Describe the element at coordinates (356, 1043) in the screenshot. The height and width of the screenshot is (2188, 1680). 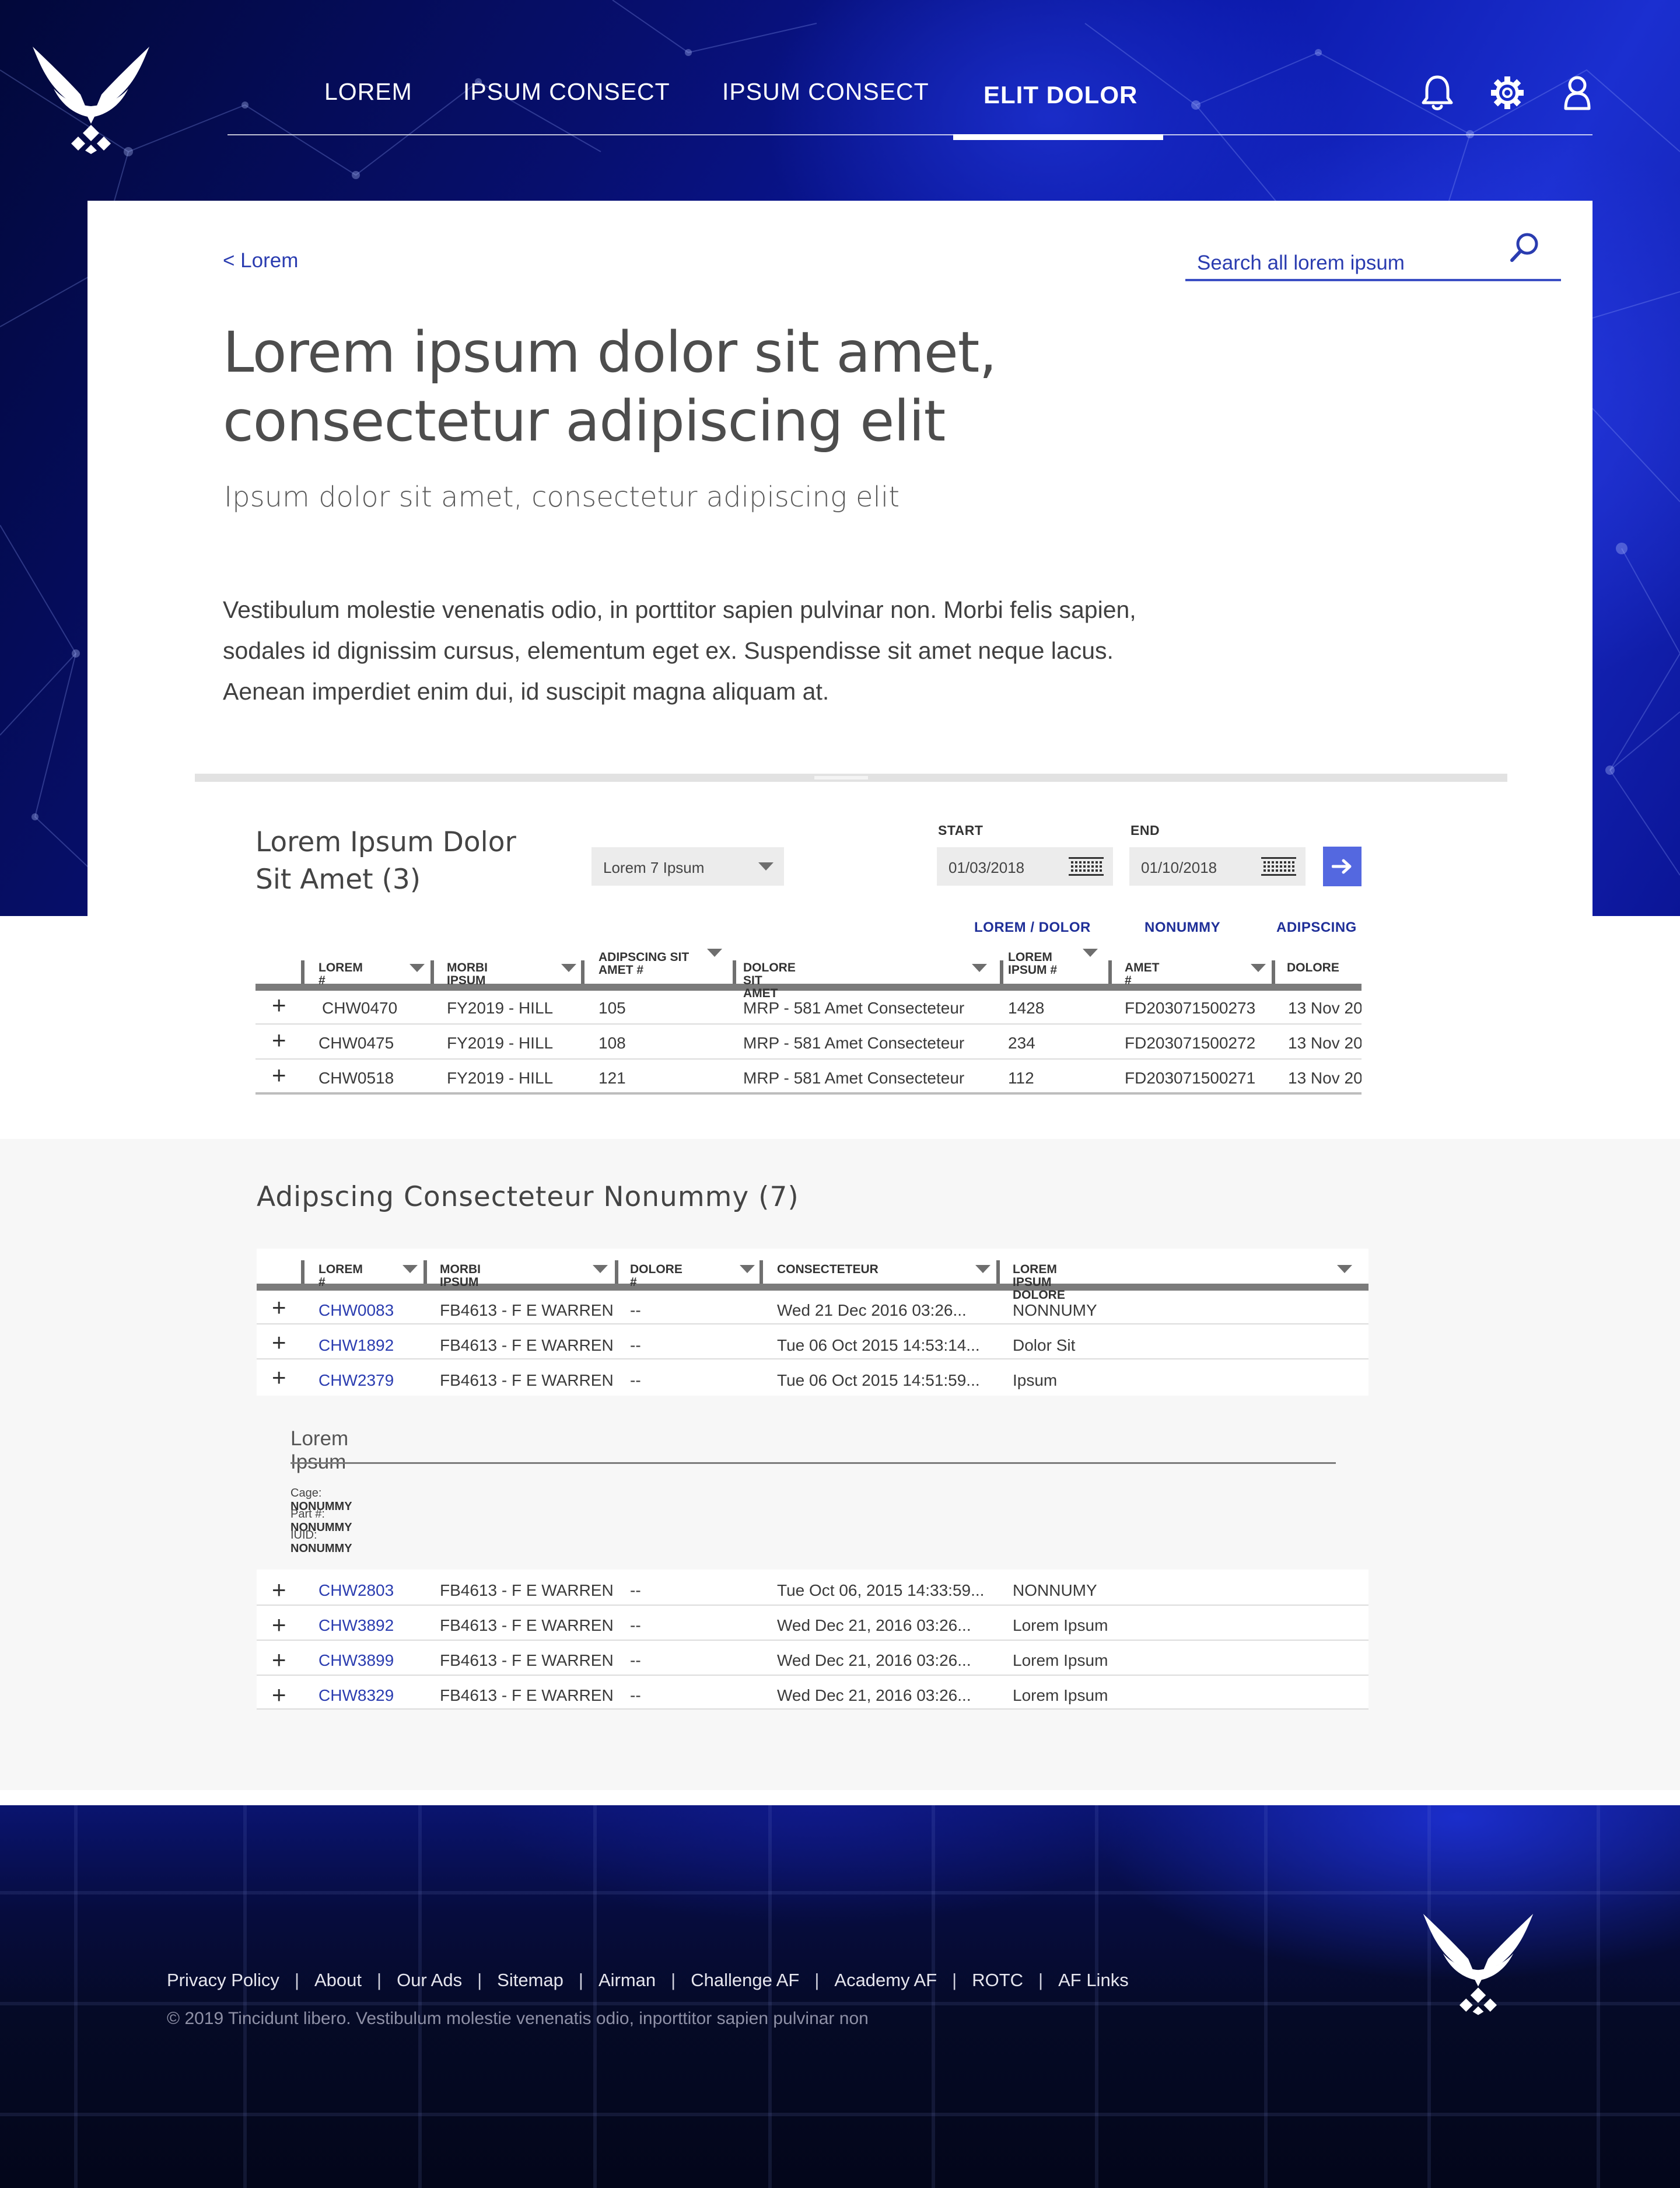
I see `cell-lorem: CHW0475` at that location.